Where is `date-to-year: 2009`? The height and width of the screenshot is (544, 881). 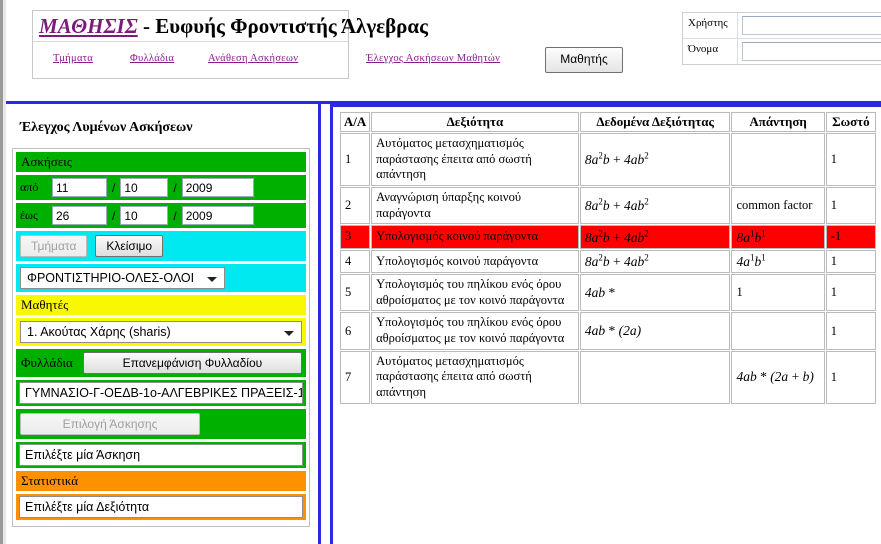 date-to-year: 2009 is located at coordinates (217, 215).